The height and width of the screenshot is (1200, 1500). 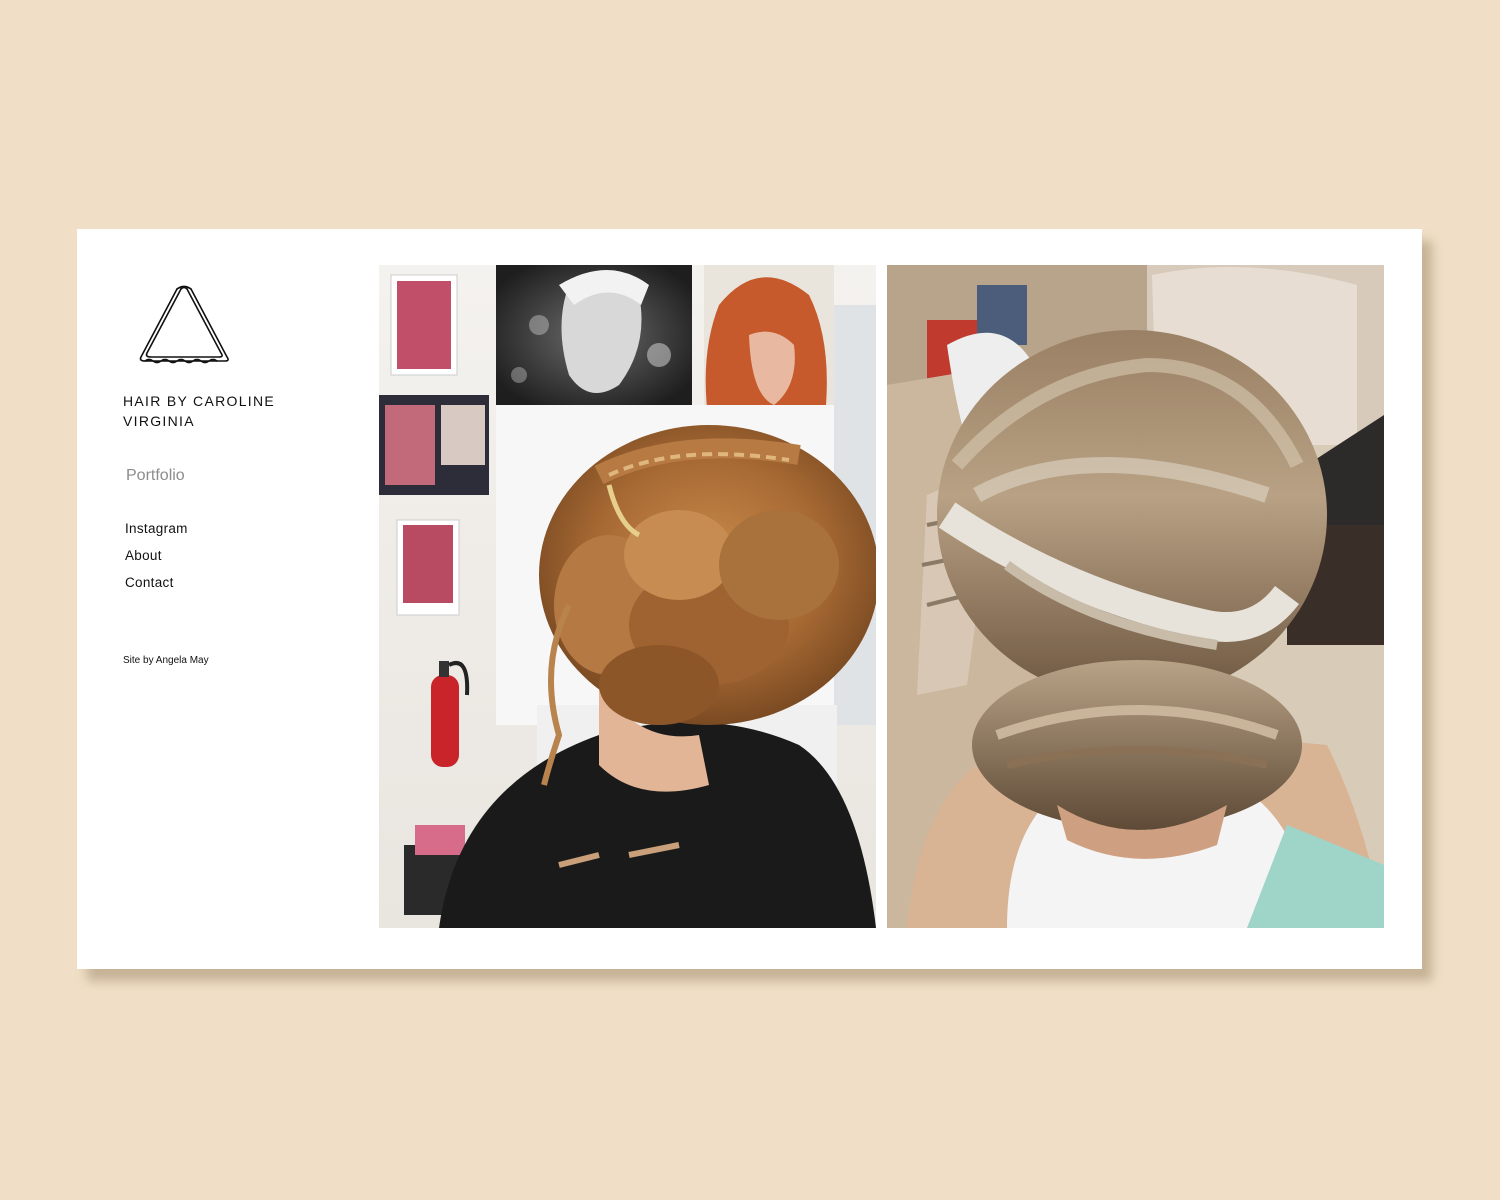 What do you see at coordinates (155, 476) in the screenshot?
I see `nav-portfolio: Portfolio` at bounding box center [155, 476].